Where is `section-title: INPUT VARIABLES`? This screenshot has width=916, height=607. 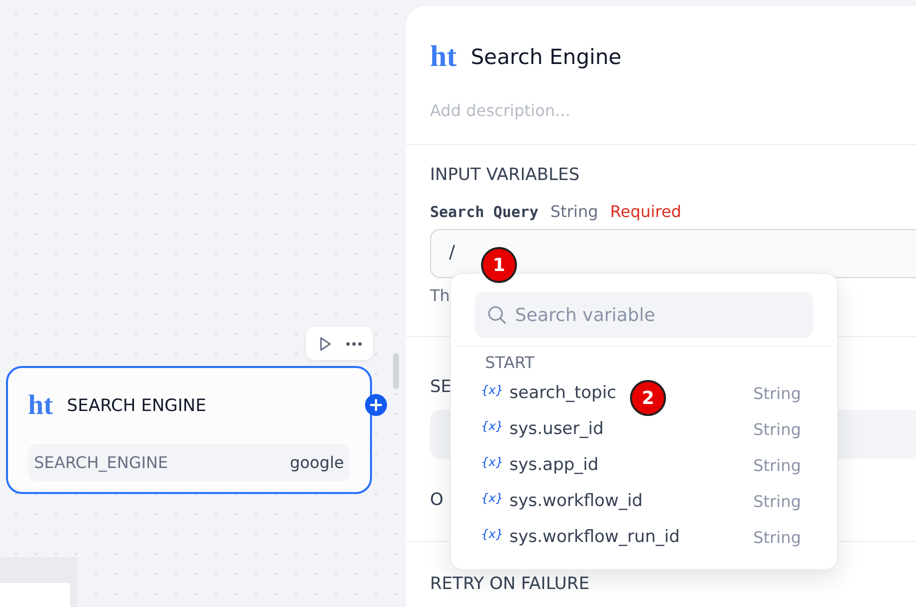
section-title: INPUT VARIABLES is located at coordinates (505, 176).